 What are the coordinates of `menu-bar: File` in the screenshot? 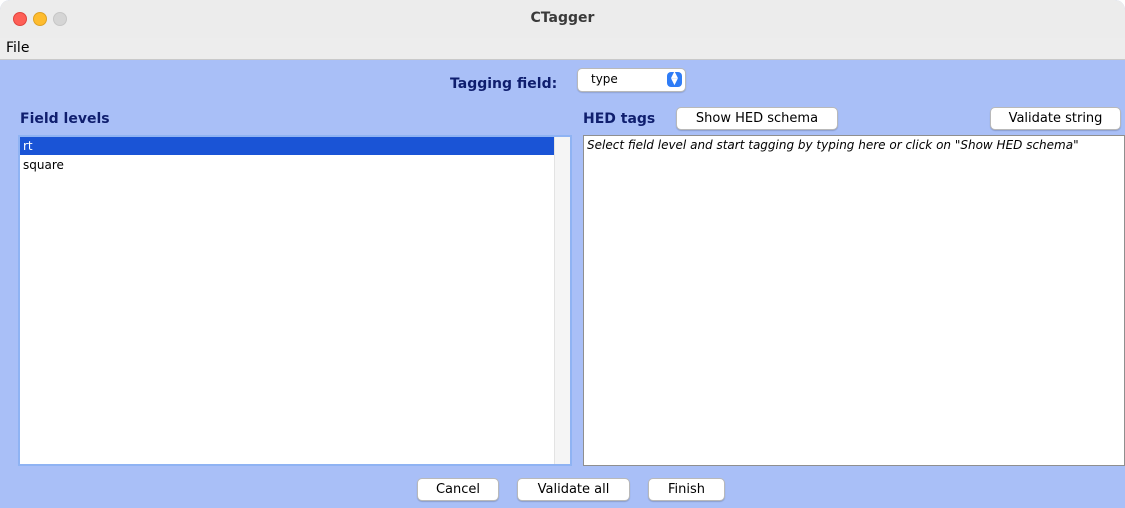 It's located at (562, 49).